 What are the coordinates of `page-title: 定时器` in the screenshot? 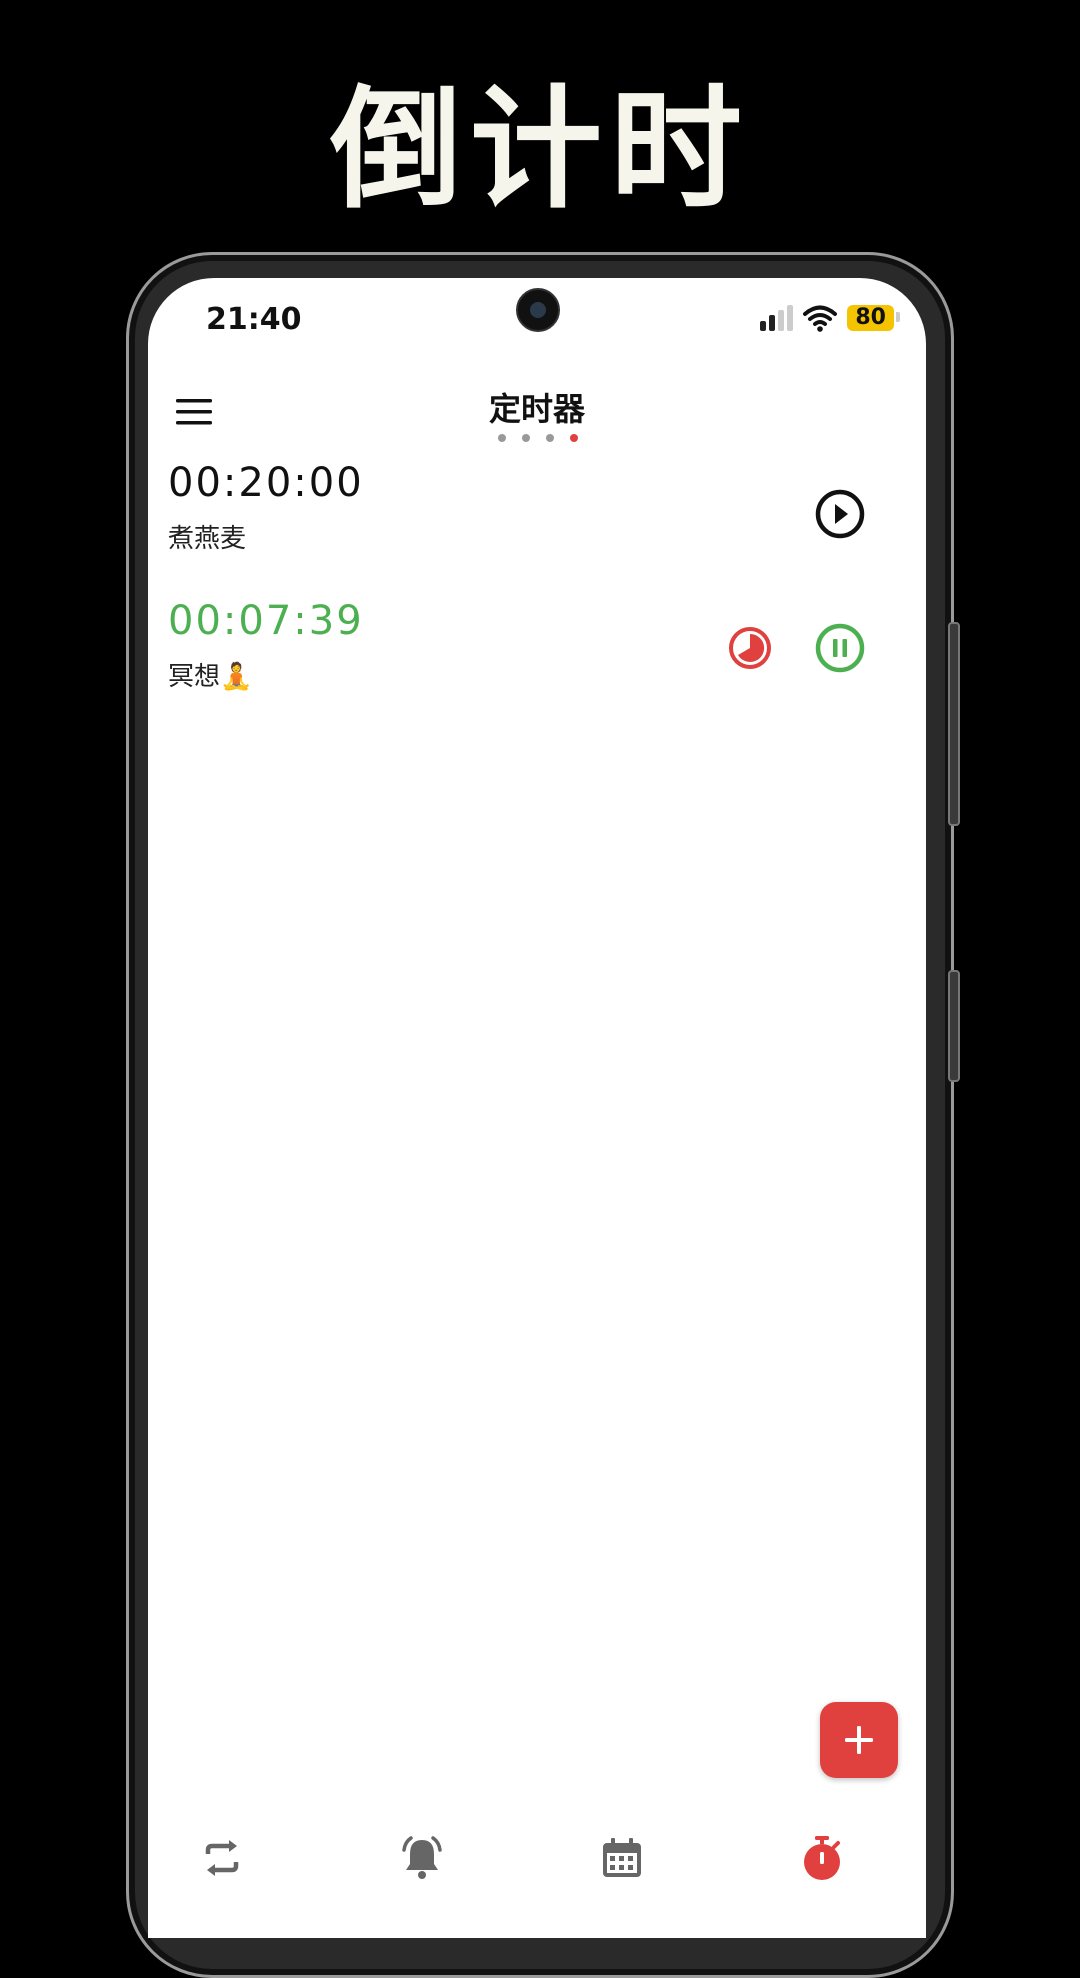 It's located at (536, 409).